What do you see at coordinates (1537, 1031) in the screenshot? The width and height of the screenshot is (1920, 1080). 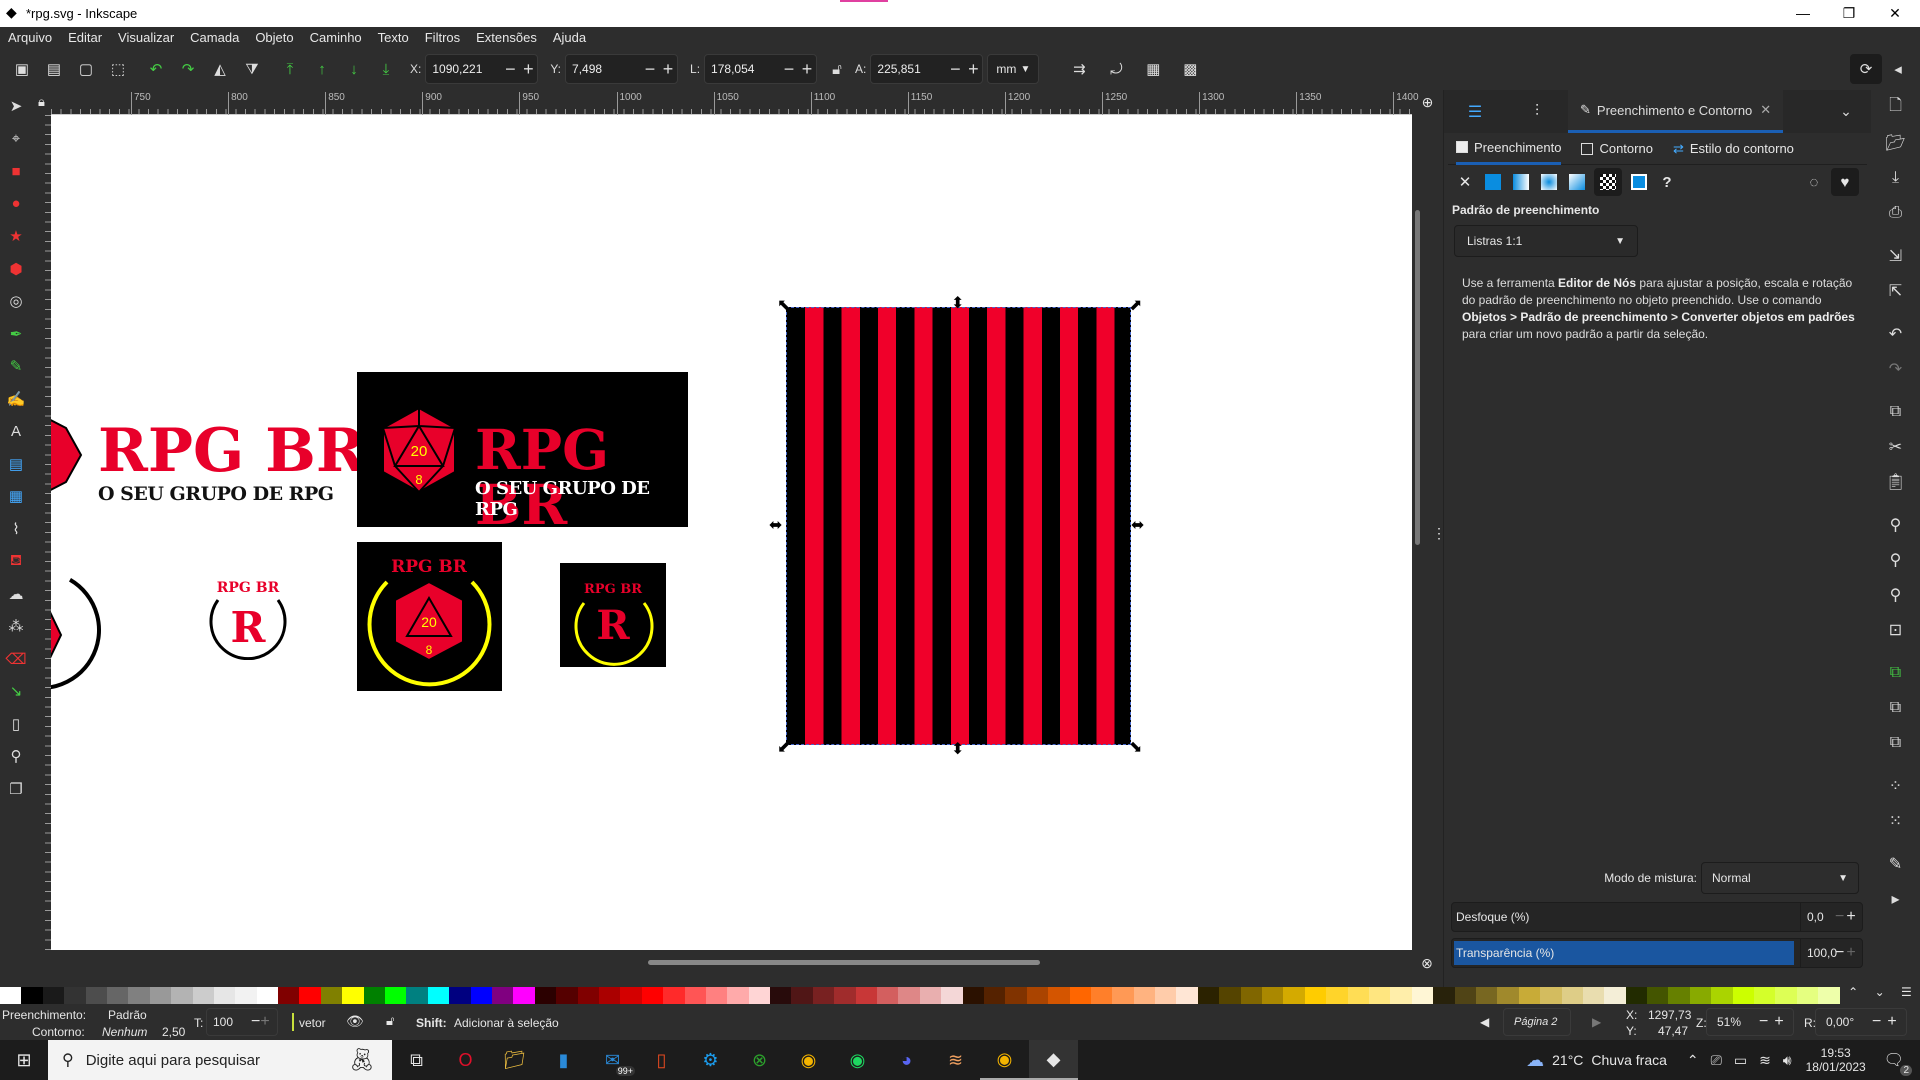 I see `page-select: Página 2 ▼` at bounding box center [1537, 1031].